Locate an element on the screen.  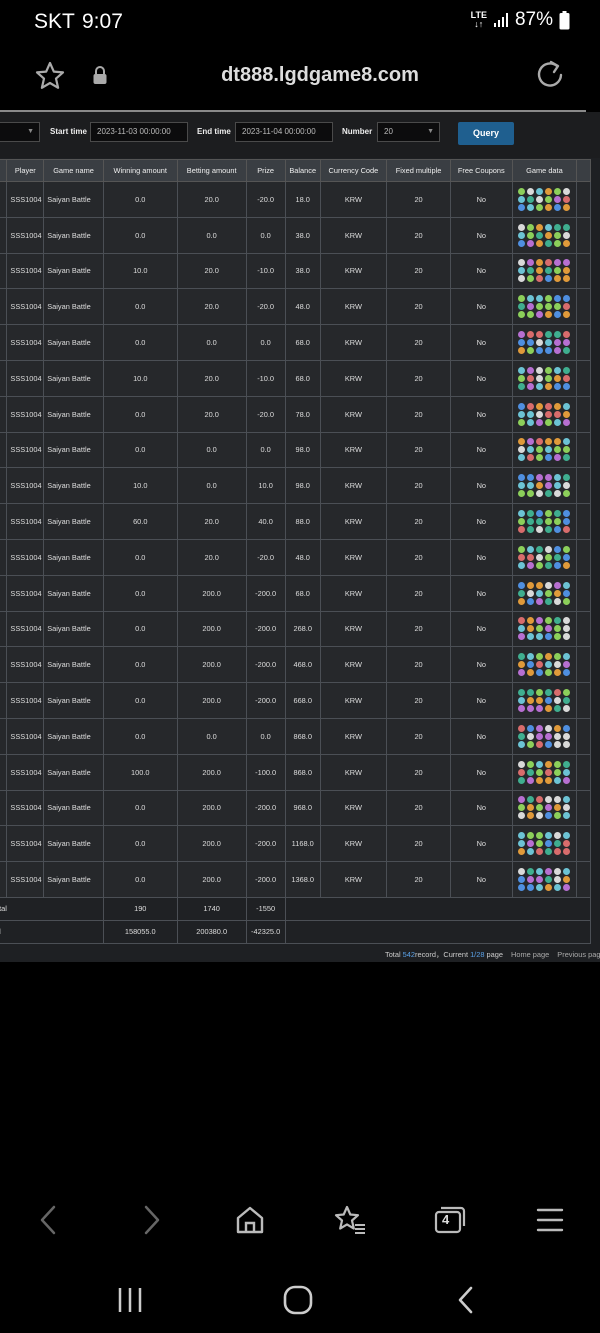
home-icon is located at coordinates (250, 1220).